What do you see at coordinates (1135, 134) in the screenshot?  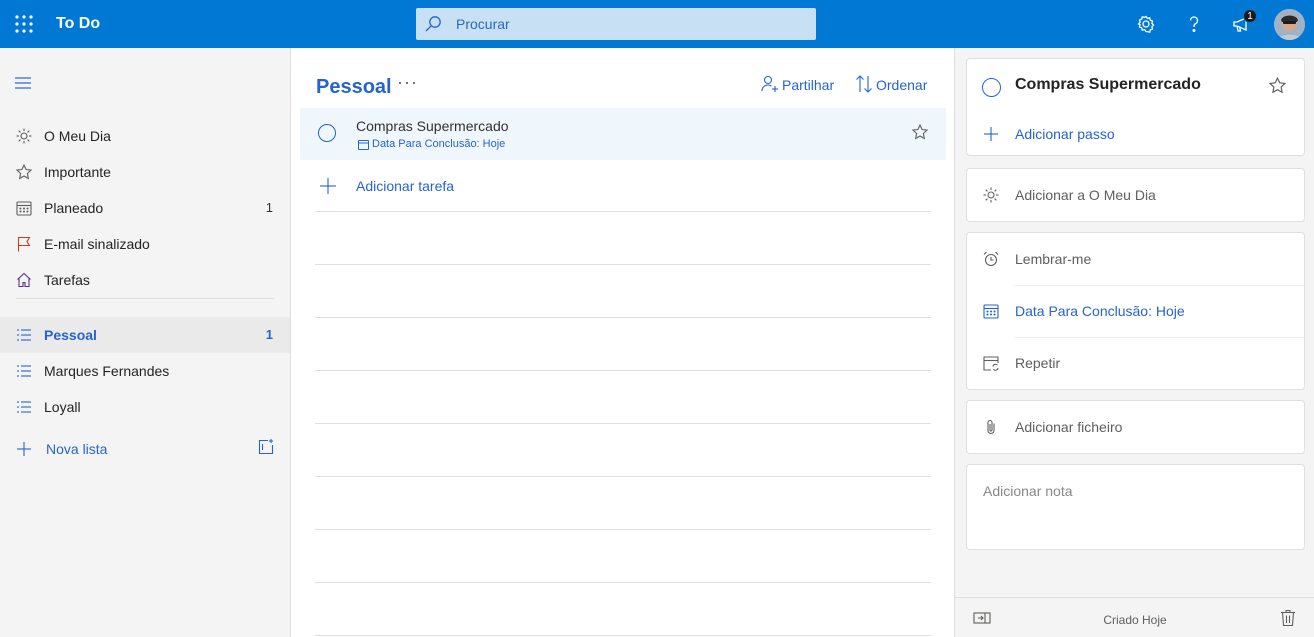 I see `add-step-button: Adicionar passo` at bounding box center [1135, 134].